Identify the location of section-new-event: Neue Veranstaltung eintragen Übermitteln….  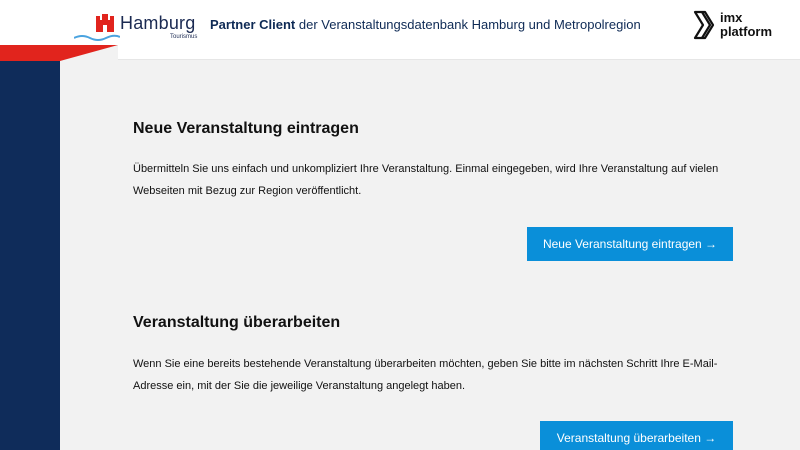
(433, 161).